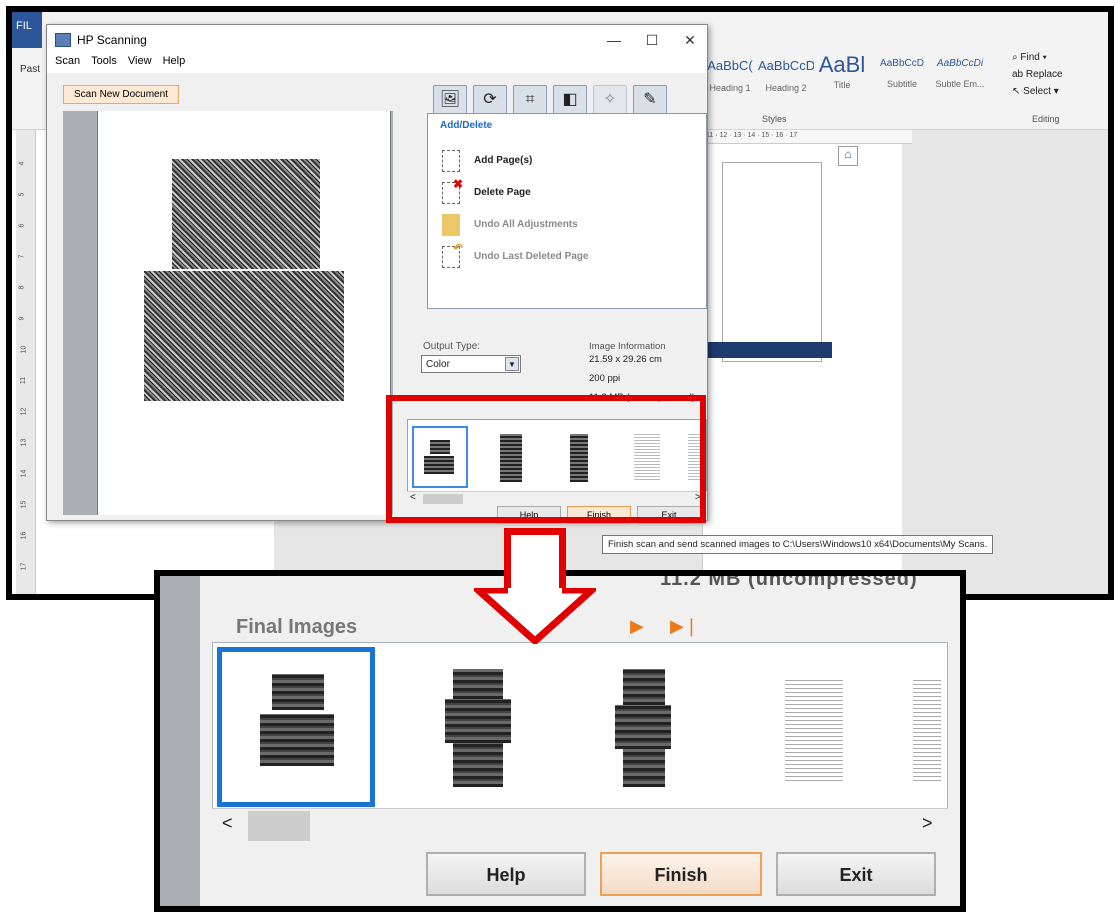 The height and width of the screenshot is (914, 1115). I want to click on find-button: ⌕ Find ▾, so click(1060, 57).